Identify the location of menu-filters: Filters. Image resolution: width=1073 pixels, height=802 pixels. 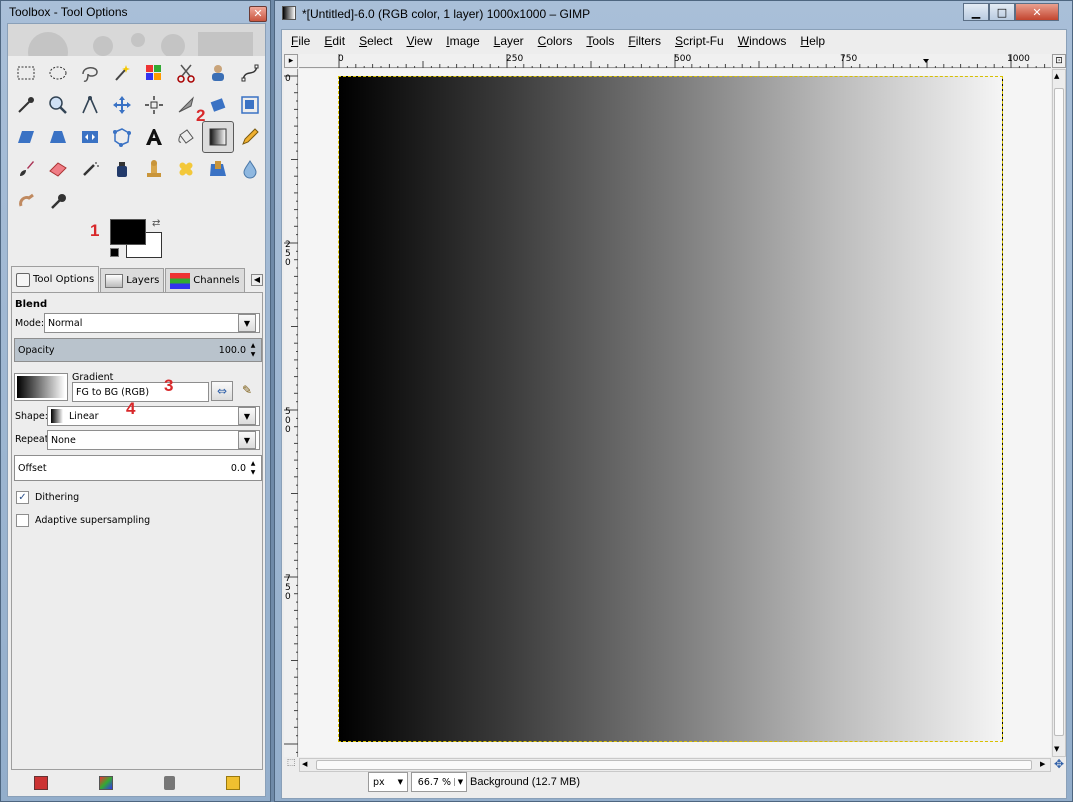
(644, 42).